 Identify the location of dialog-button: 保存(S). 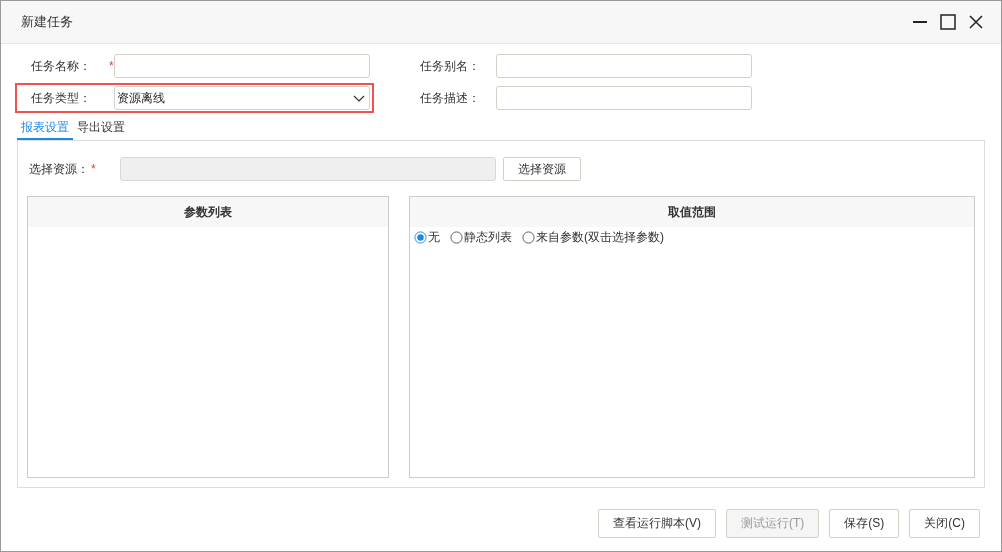
(864, 523).